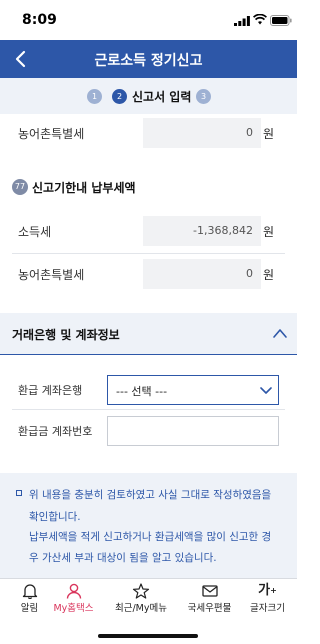 Image resolution: width=320 pixels, height=644 pixels. I want to click on refund-account-input, so click(193, 431).